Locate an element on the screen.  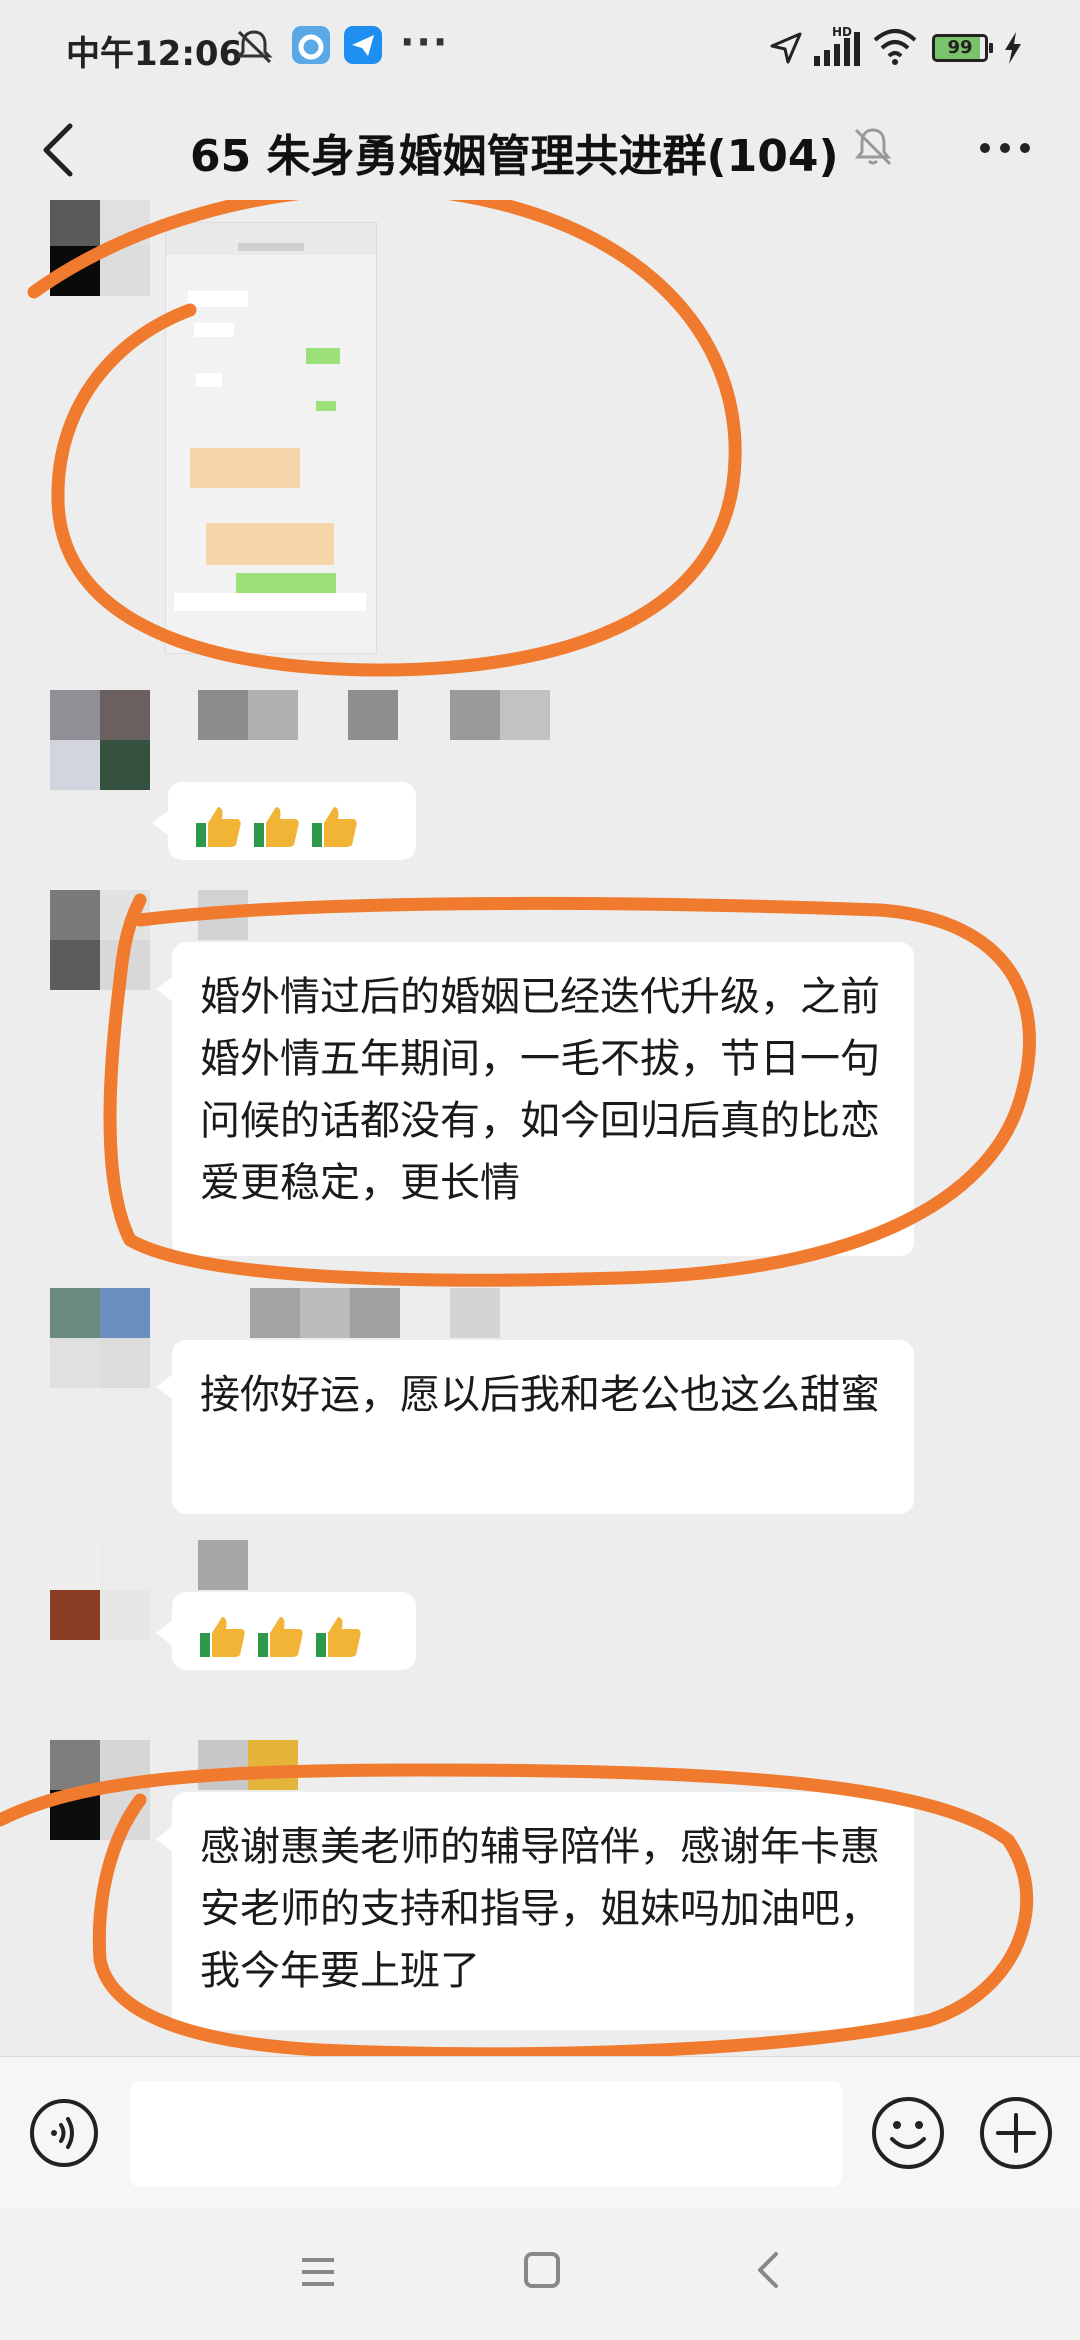
more-options-button is located at coordinates (1005, 146).